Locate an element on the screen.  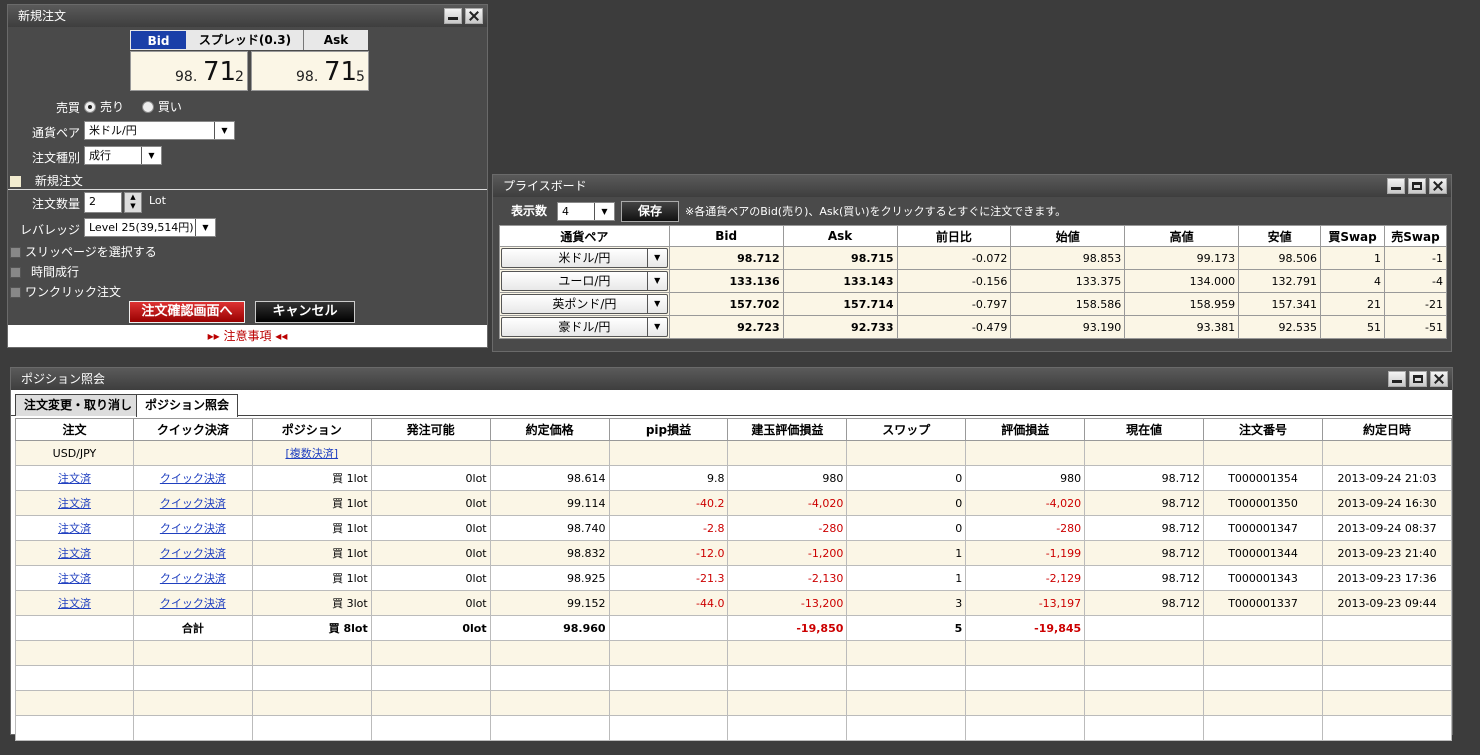
pair-select: ユーロ/円 ▼ is located at coordinates (584, 281).